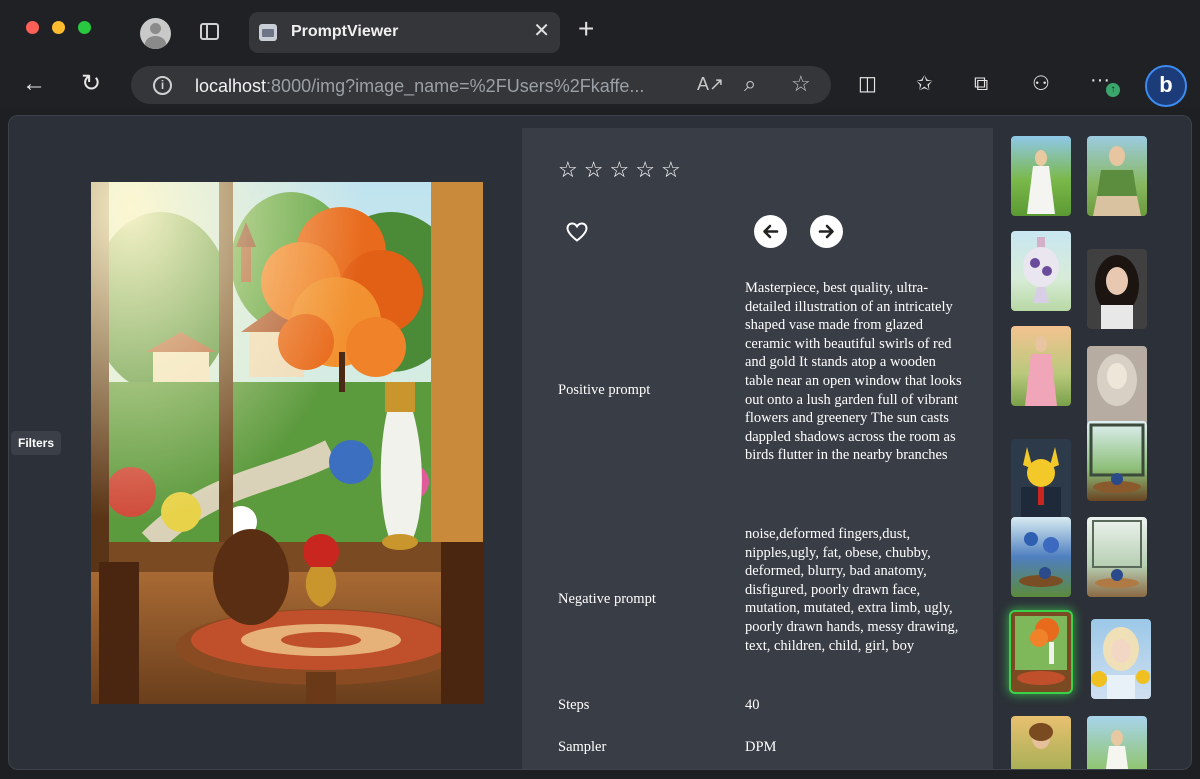 The height and width of the screenshot is (779, 1200). Describe the element at coordinates (209, 31) in the screenshot. I see `tab-actions-icon` at that location.